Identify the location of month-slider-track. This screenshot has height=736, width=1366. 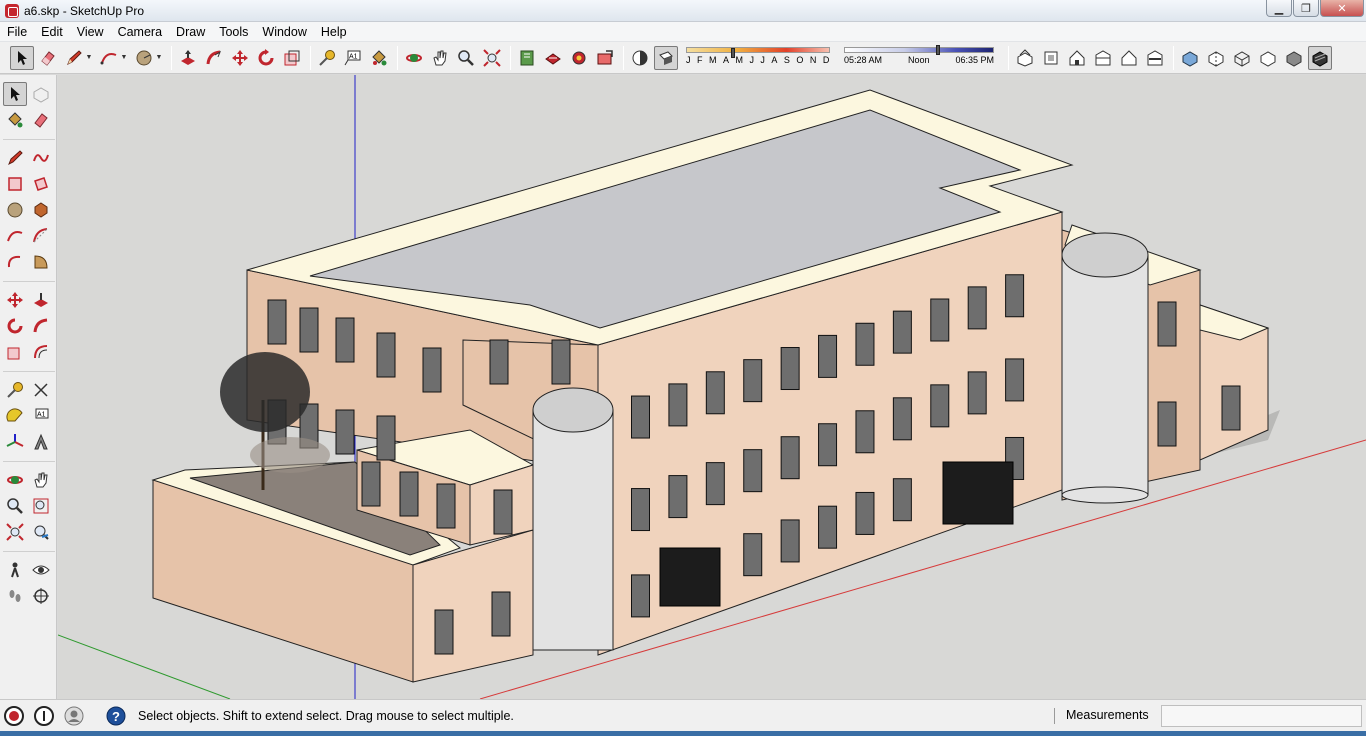
(758, 52).